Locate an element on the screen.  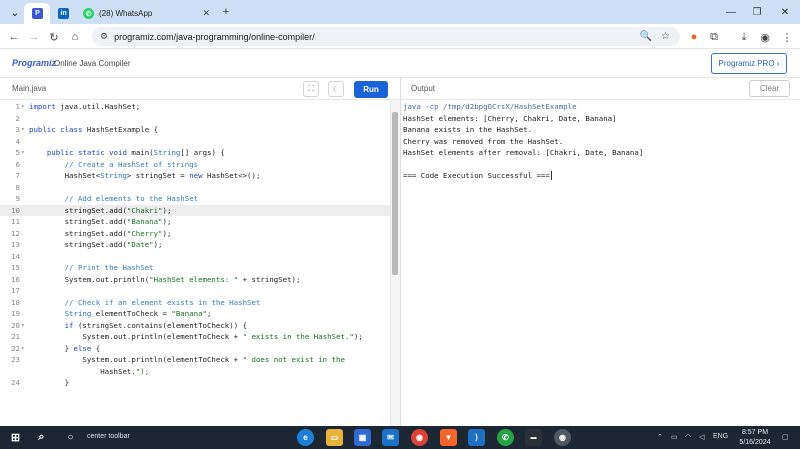
line-number: 24 is located at coordinates (15, 382).